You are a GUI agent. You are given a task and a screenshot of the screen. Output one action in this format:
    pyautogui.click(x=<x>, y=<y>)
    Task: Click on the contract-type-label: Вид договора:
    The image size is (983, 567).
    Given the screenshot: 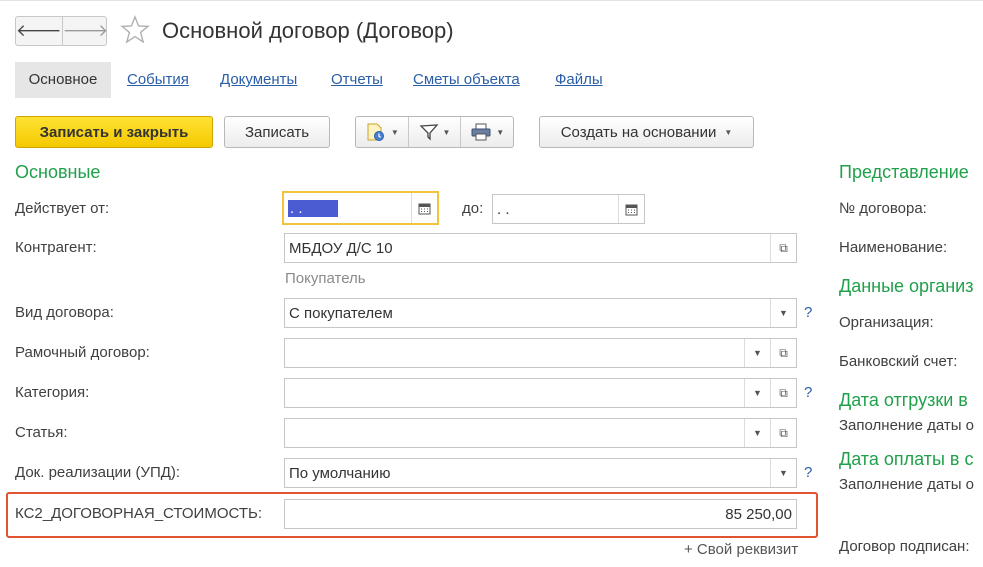 What is the action you would take?
    pyautogui.click(x=64, y=312)
    